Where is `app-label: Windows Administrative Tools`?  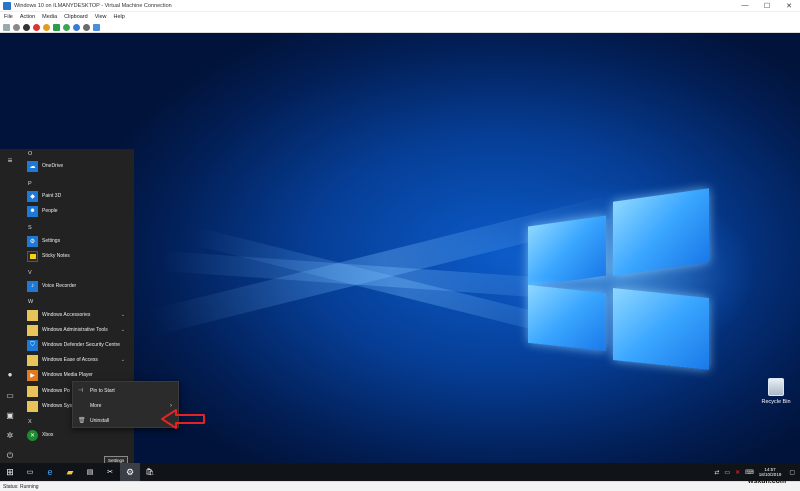 app-label: Windows Administrative Tools is located at coordinates (75, 330).